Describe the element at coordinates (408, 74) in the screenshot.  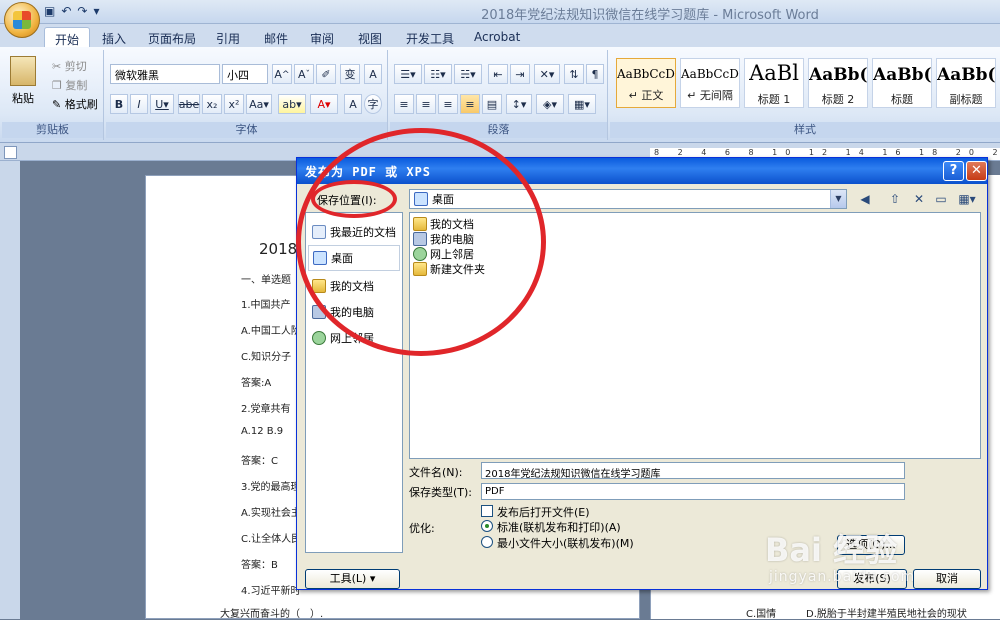
I see `bullets-button: ☰▾` at that location.